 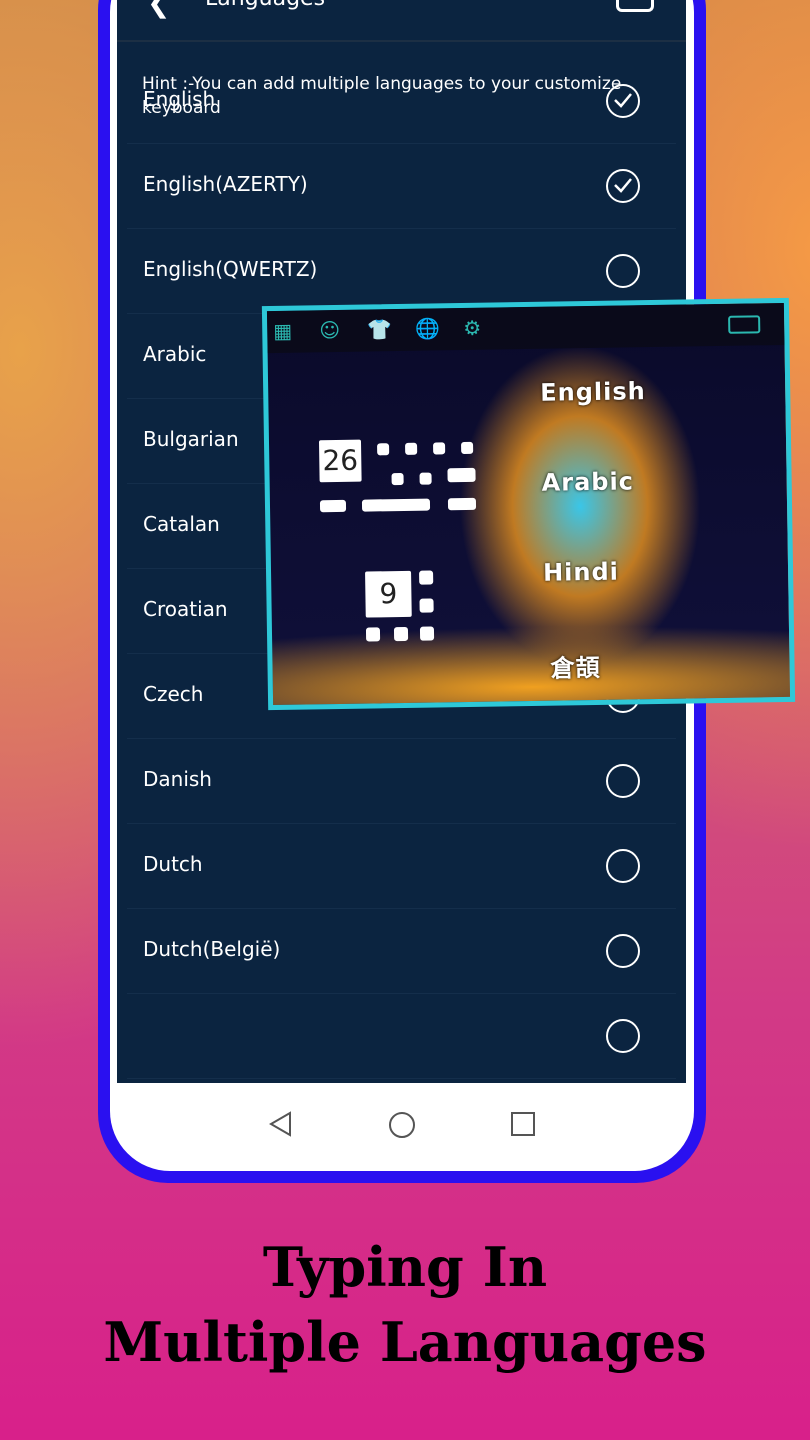 I want to click on language-label: Danish, so click(x=177, y=779).